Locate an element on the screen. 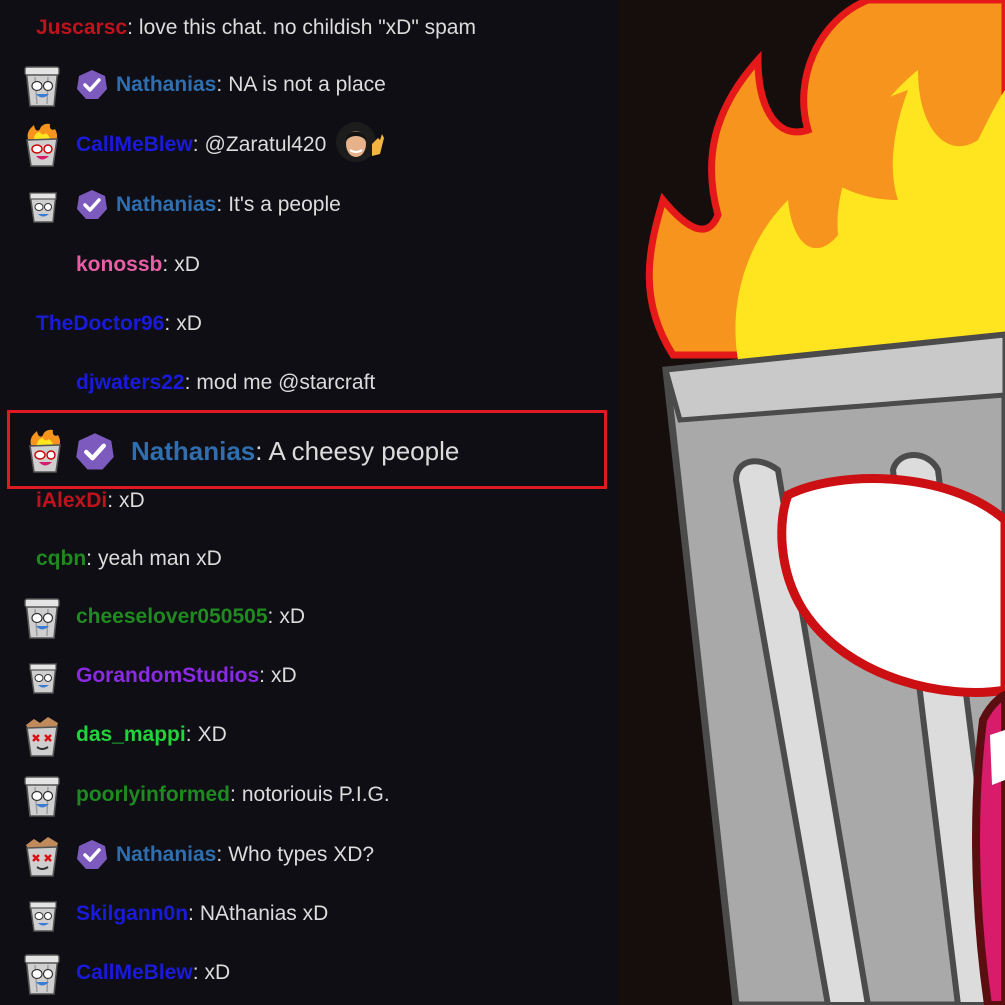  chat-message: cqbn: yeah man xD is located at coordinates (309, 559).